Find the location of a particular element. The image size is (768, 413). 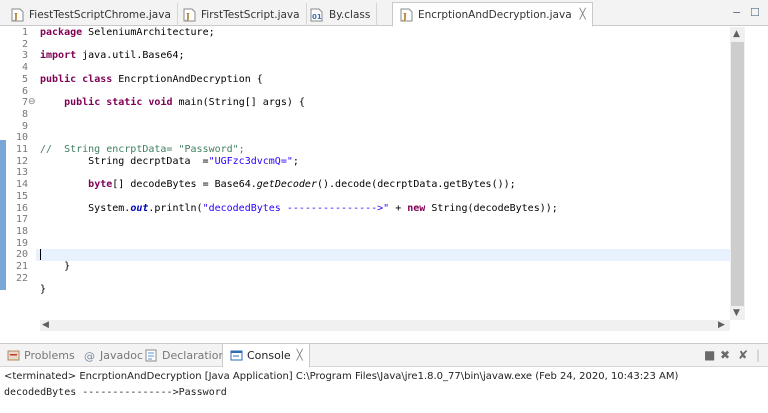

tab-javadoc: @ Javadoc is located at coordinates (113, 355).